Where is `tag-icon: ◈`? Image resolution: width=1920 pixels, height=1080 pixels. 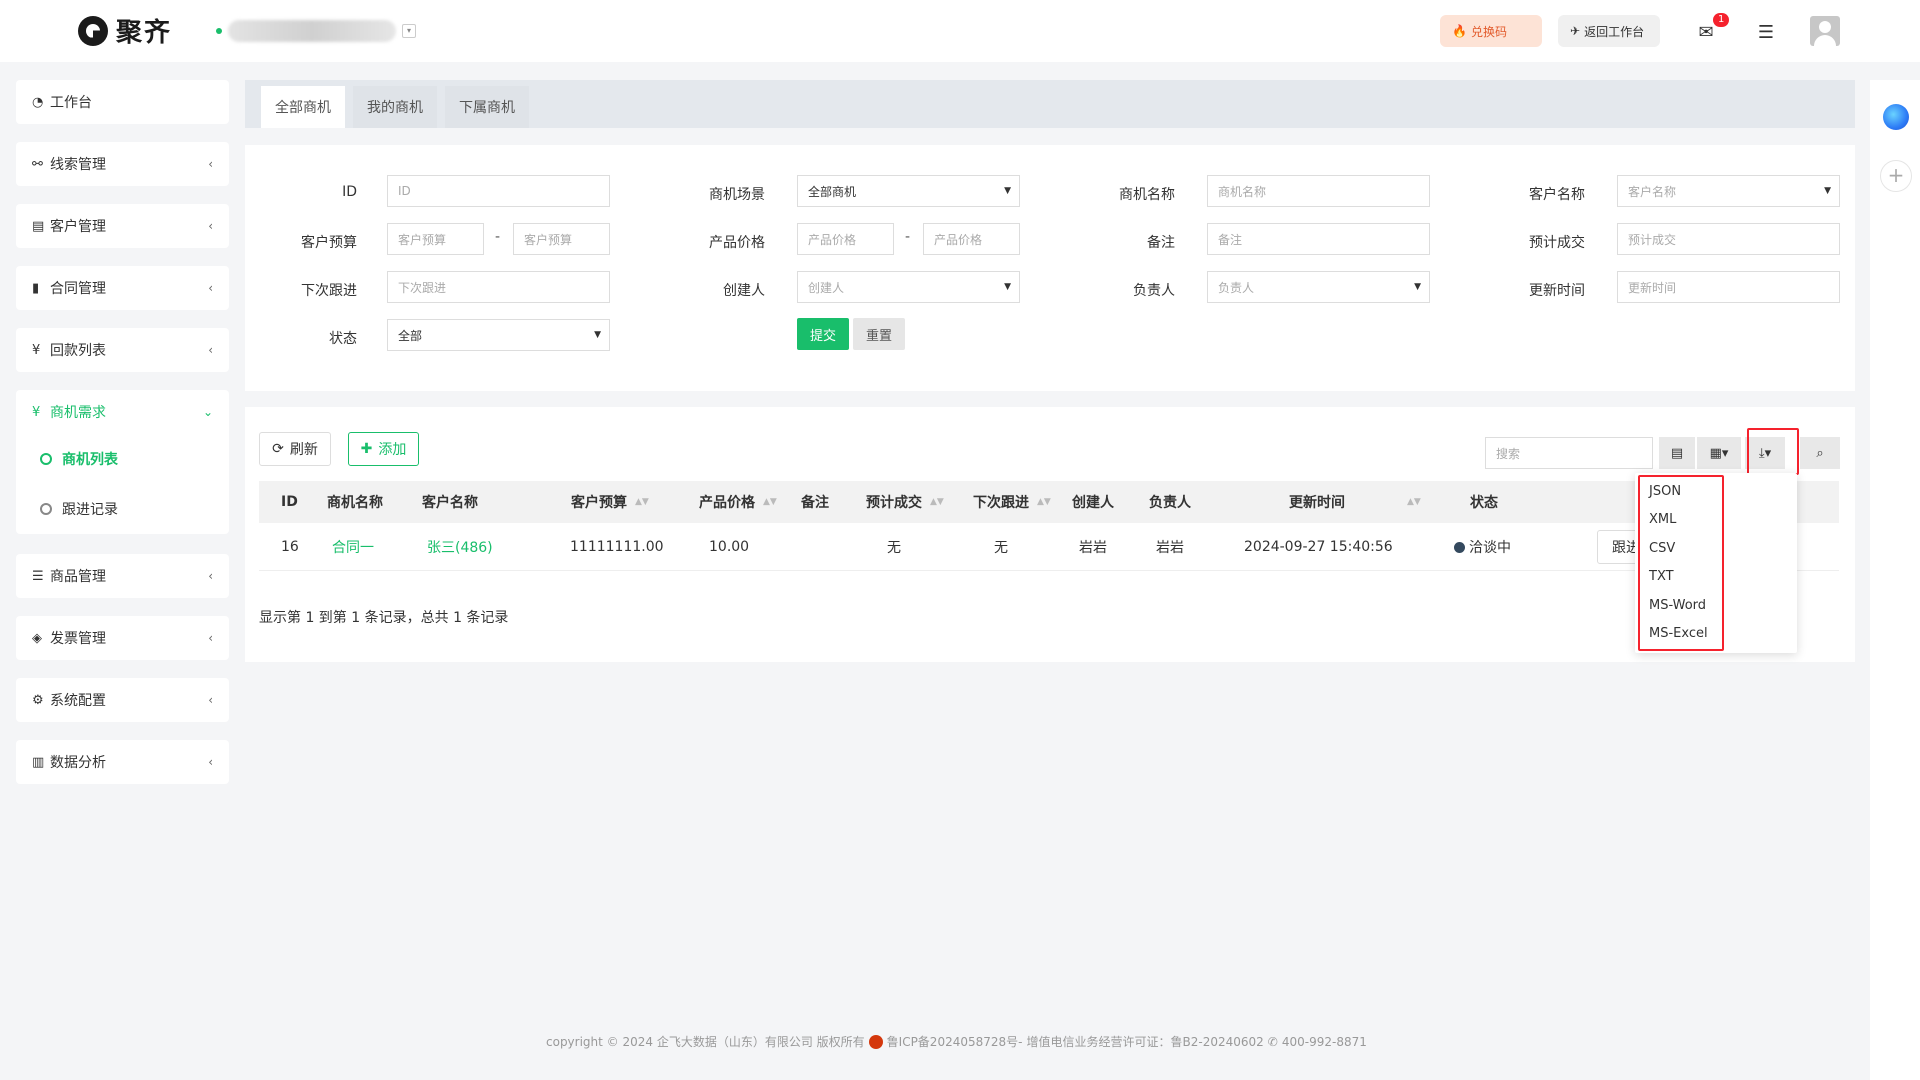
tag-icon: ◈ is located at coordinates (37, 638).